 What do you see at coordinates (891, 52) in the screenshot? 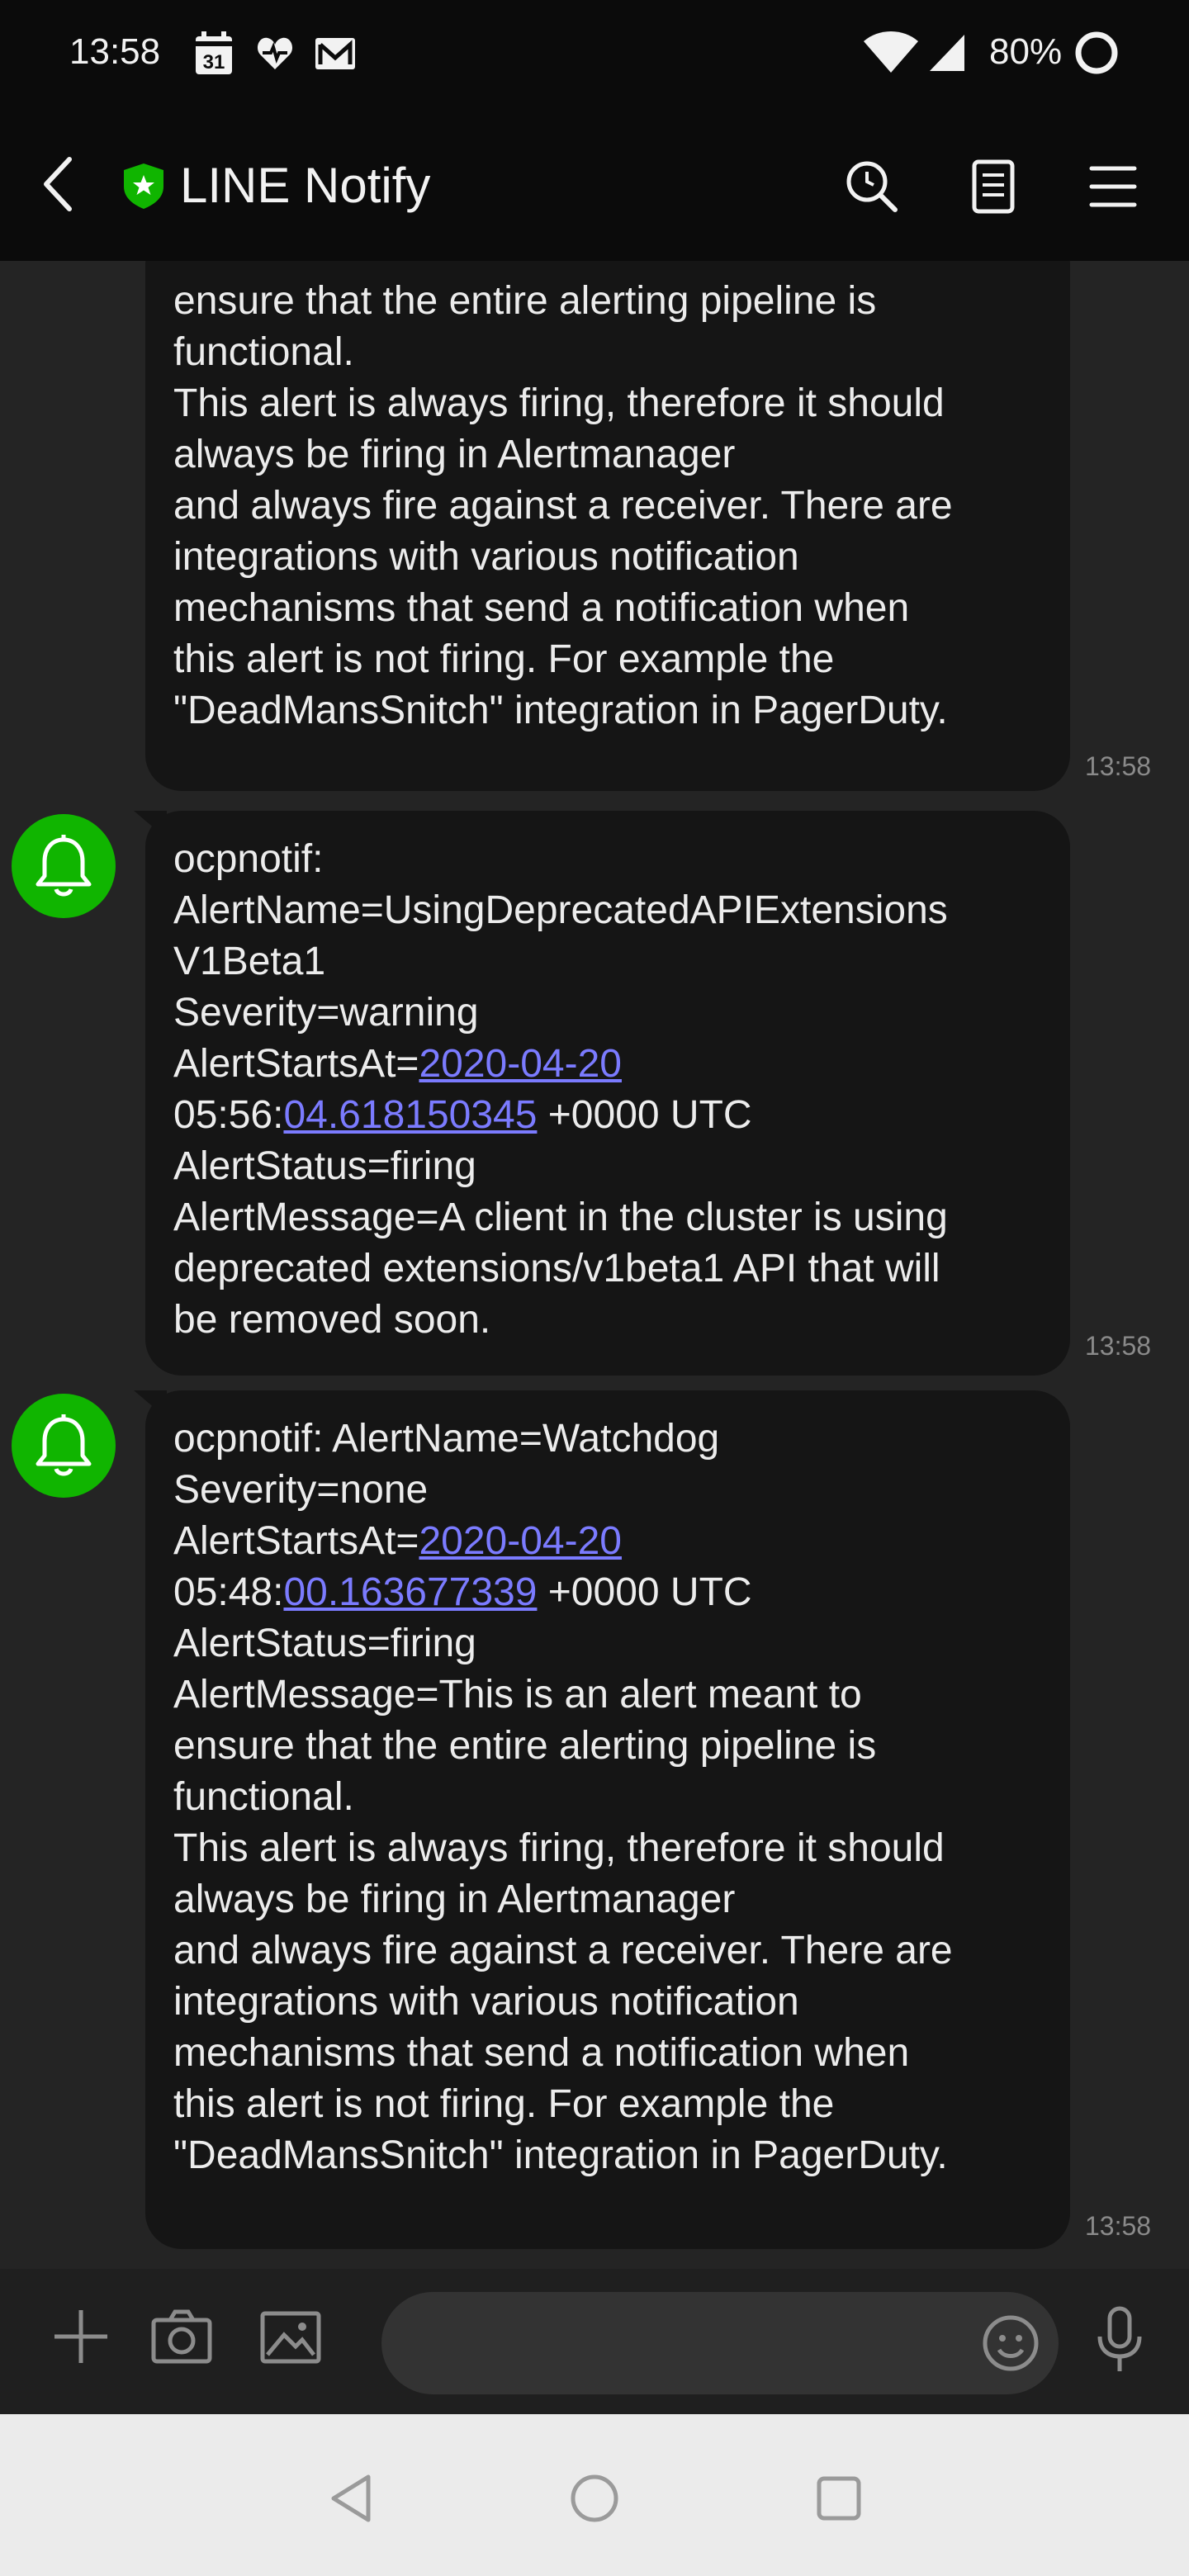
I see `wifi-icon` at bounding box center [891, 52].